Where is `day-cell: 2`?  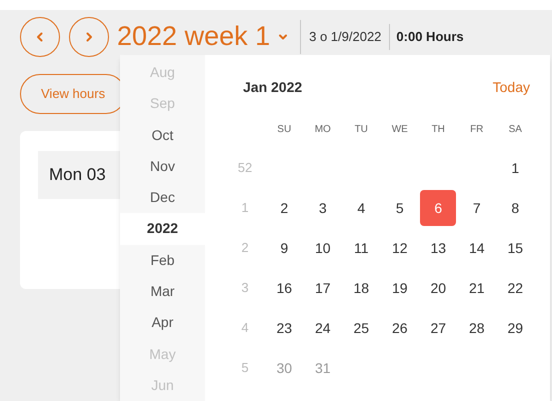 day-cell: 2 is located at coordinates (284, 208).